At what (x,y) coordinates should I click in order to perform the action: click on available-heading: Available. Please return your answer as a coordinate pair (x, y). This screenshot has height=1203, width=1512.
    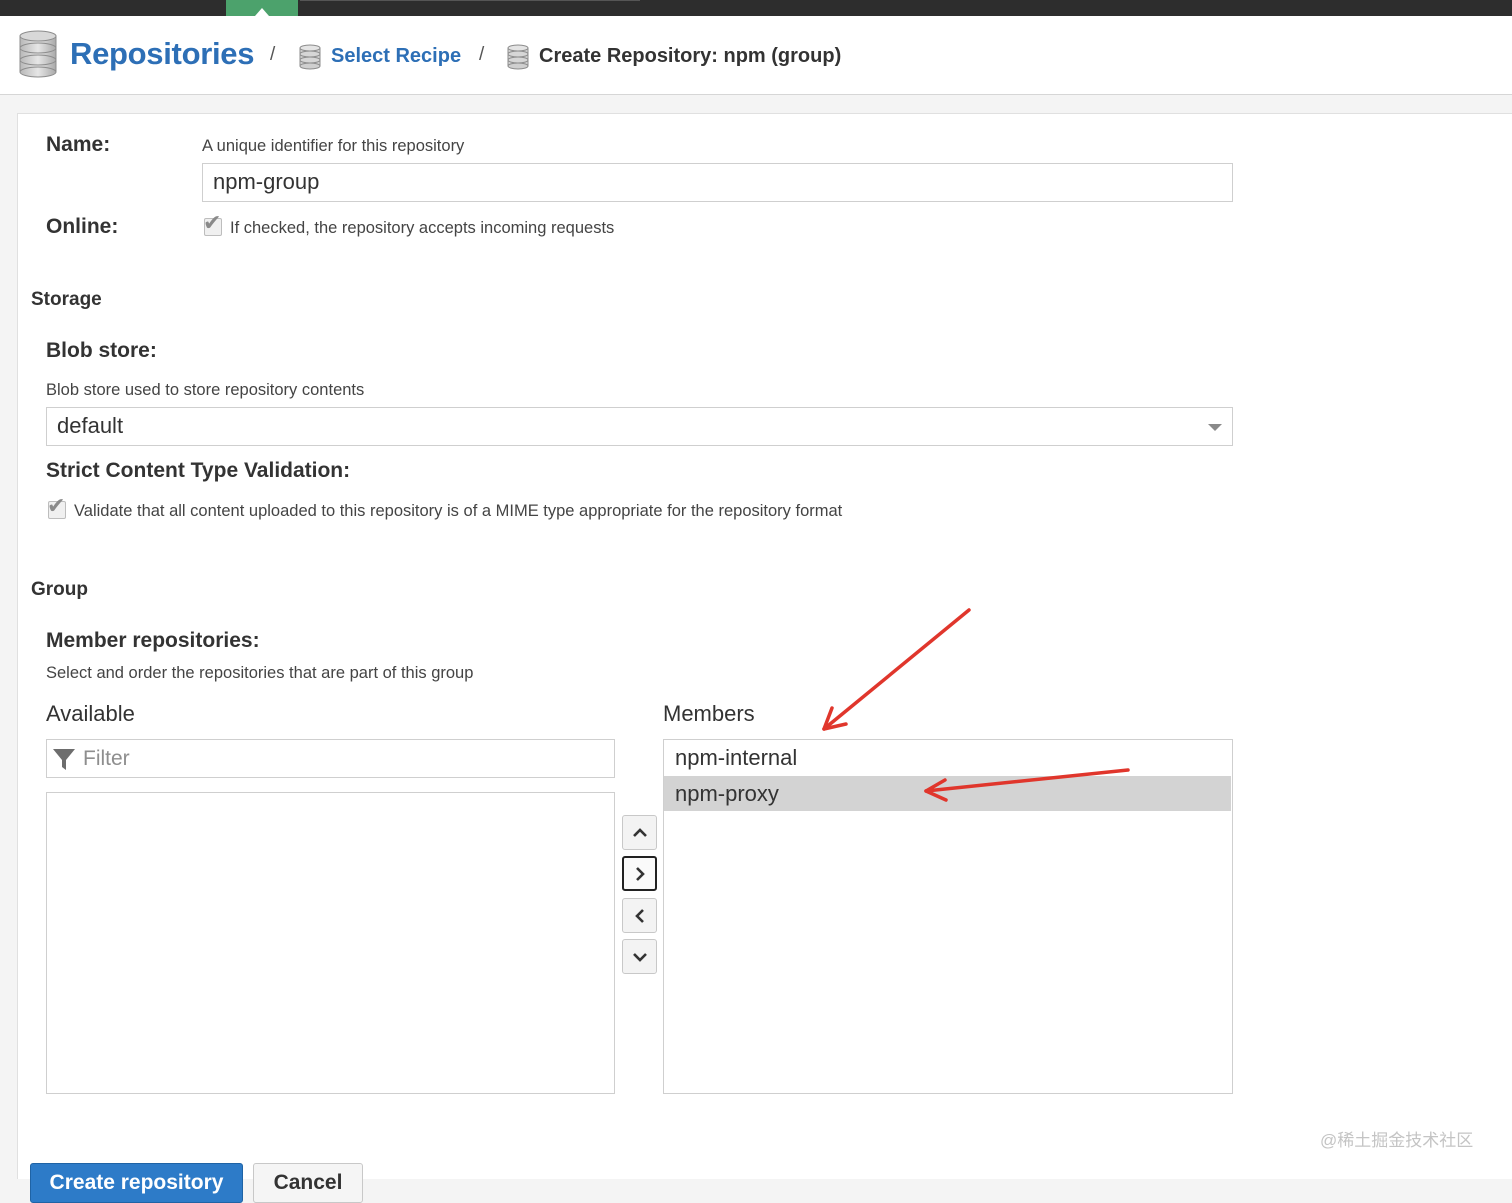
    Looking at the image, I should click on (90, 713).